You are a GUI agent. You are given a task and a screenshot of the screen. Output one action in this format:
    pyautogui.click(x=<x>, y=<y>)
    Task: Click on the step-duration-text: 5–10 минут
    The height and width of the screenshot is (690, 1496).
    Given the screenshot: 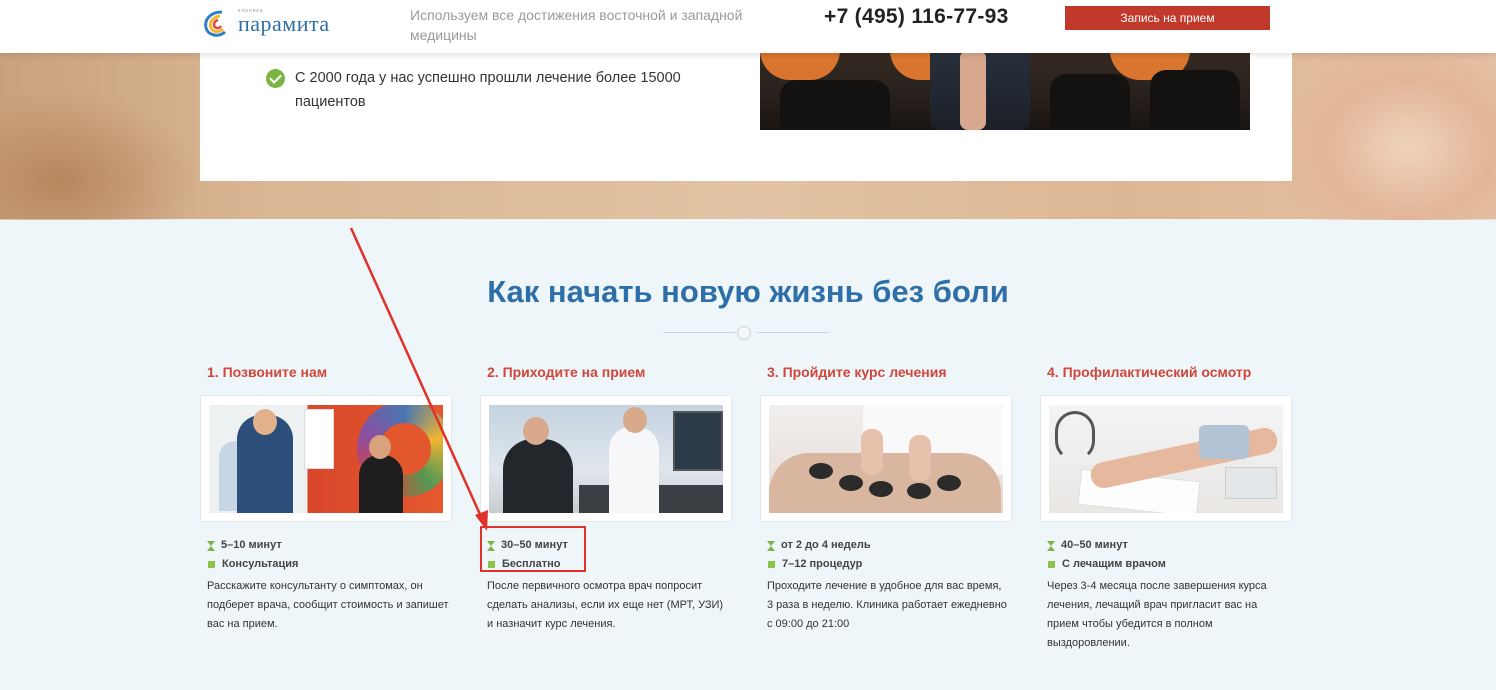 What is the action you would take?
    pyautogui.click(x=251, y=545)
    